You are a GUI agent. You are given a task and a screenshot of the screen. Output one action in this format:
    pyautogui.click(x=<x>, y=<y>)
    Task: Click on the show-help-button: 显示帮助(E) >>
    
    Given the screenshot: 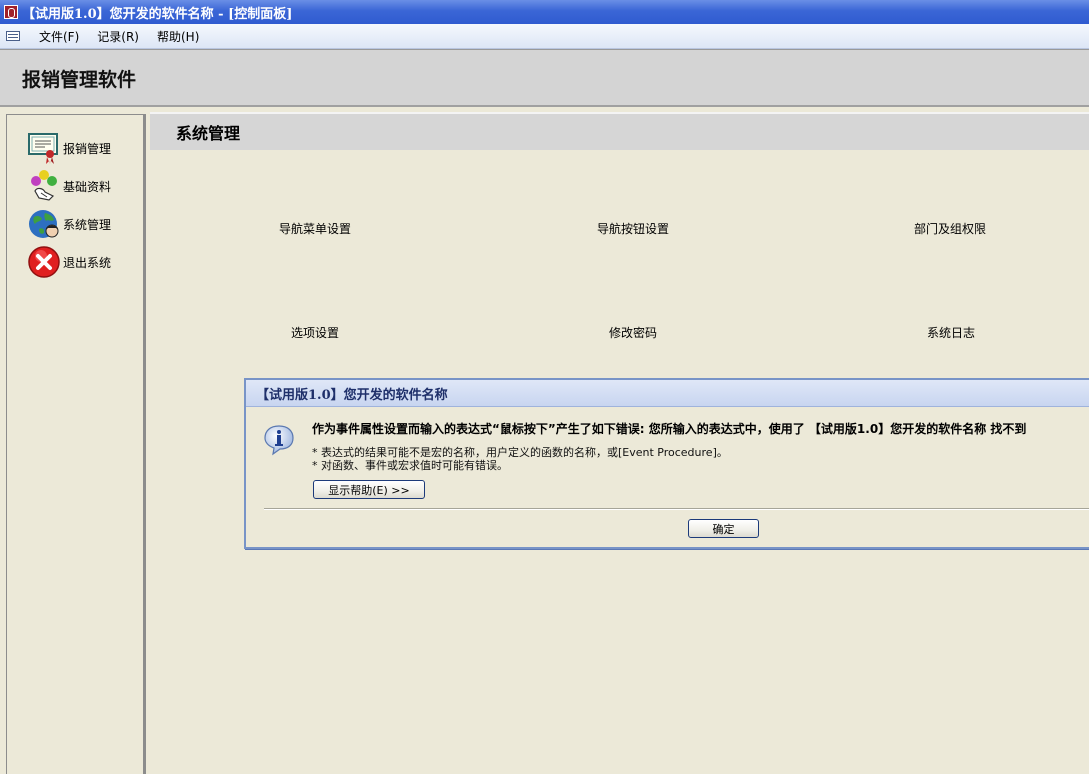 What is the action you would take?
    pyautogui.click(x=369, y=489)
    